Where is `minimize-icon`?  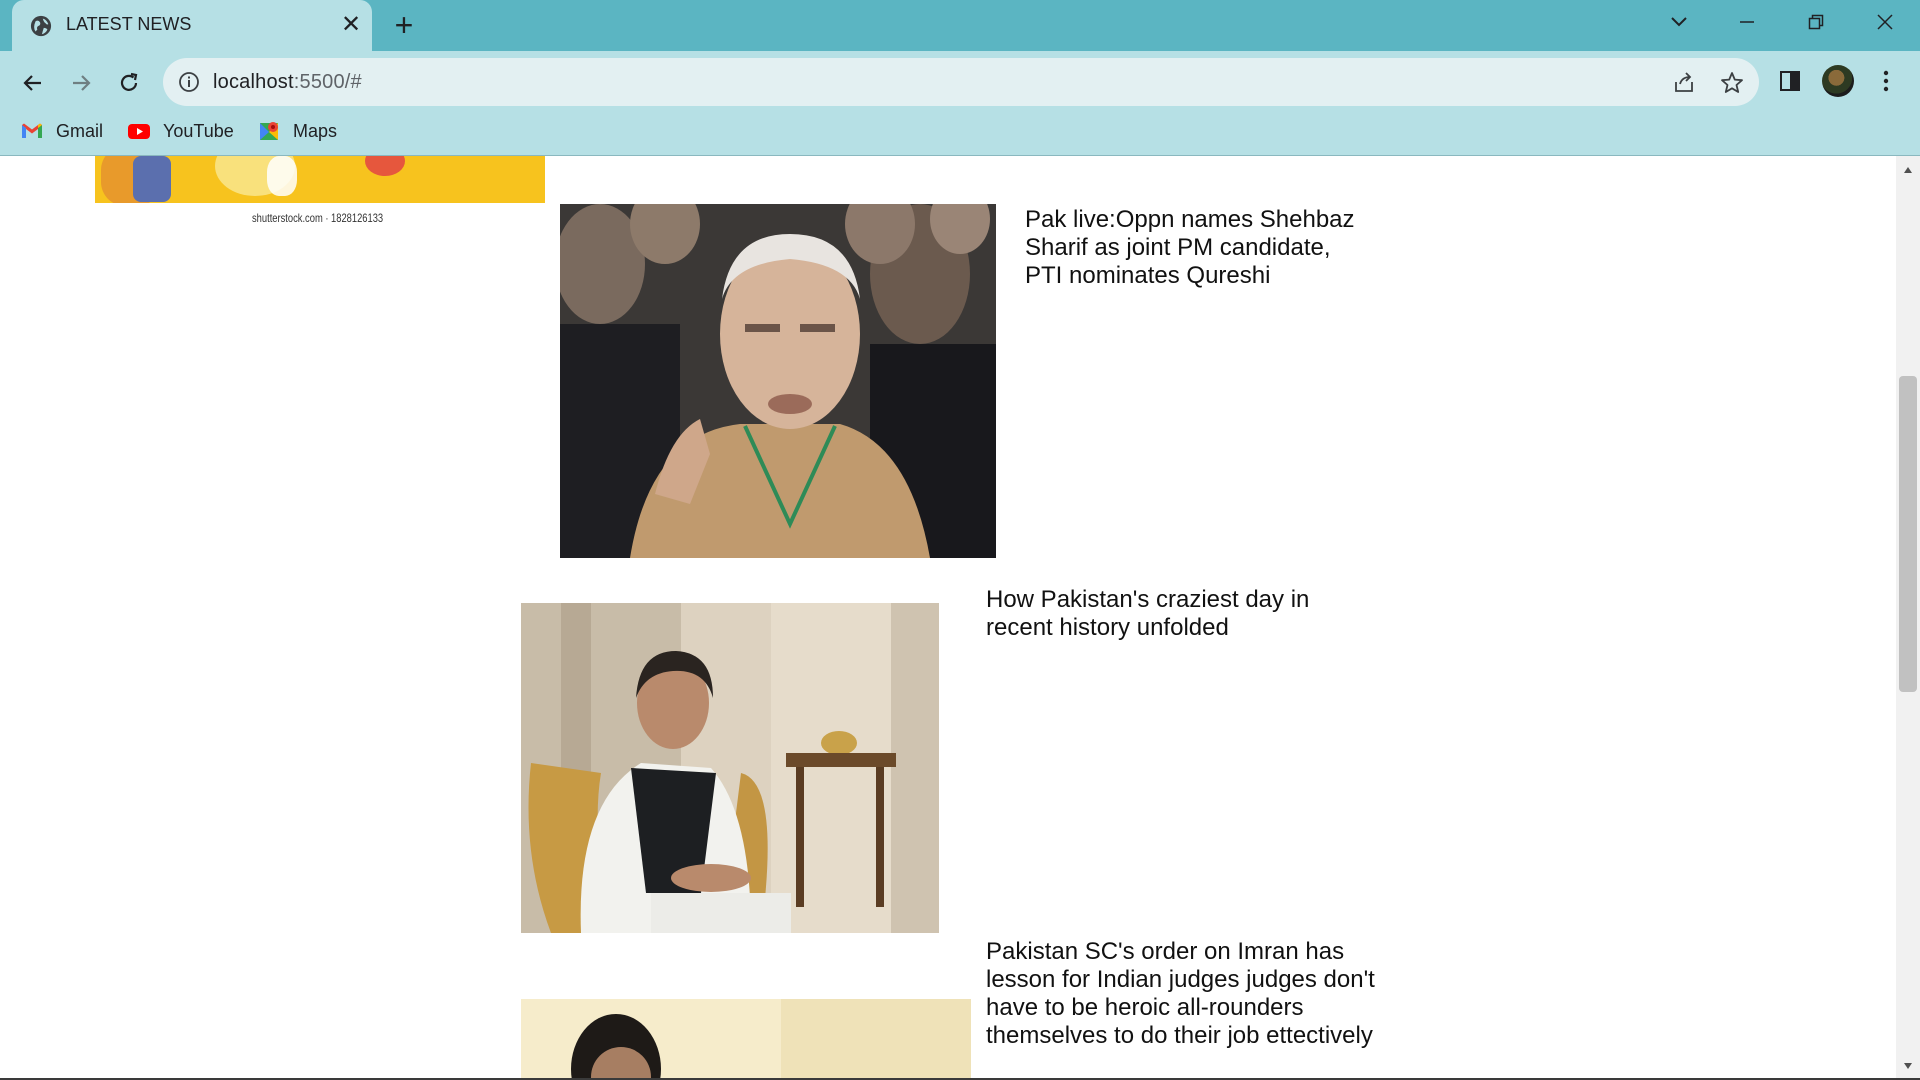 minimize-icon is located at coordinates (1747, 22).